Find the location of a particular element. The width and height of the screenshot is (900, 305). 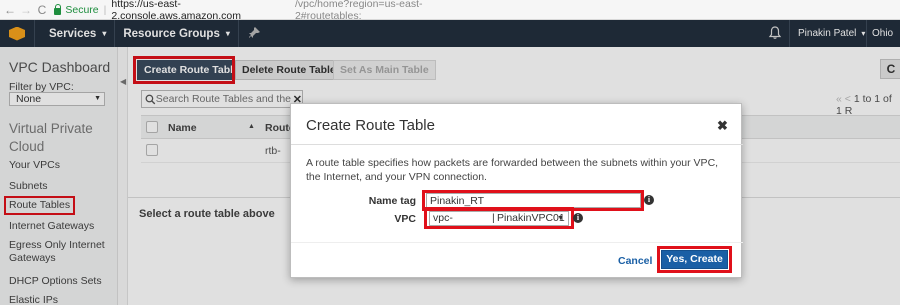

vpc-select-highlight is located at coordinates (499, 218).